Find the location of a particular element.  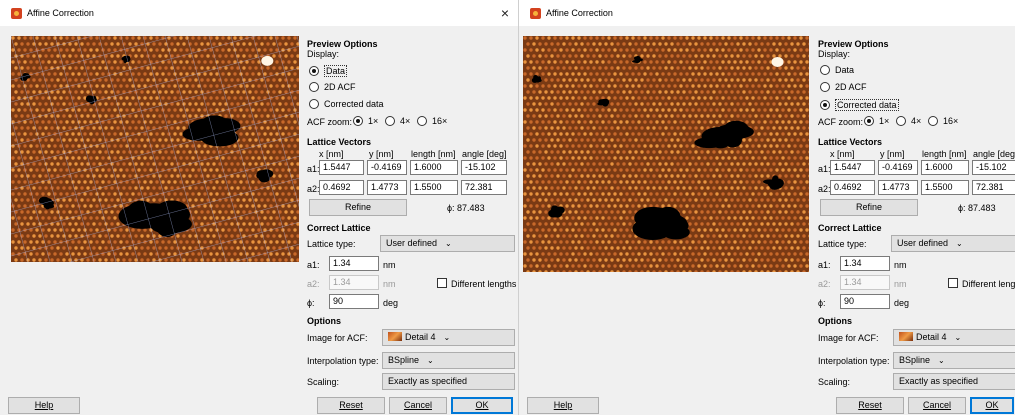

preview-options-heading: Preview Options is located at coordinates (342, 44).